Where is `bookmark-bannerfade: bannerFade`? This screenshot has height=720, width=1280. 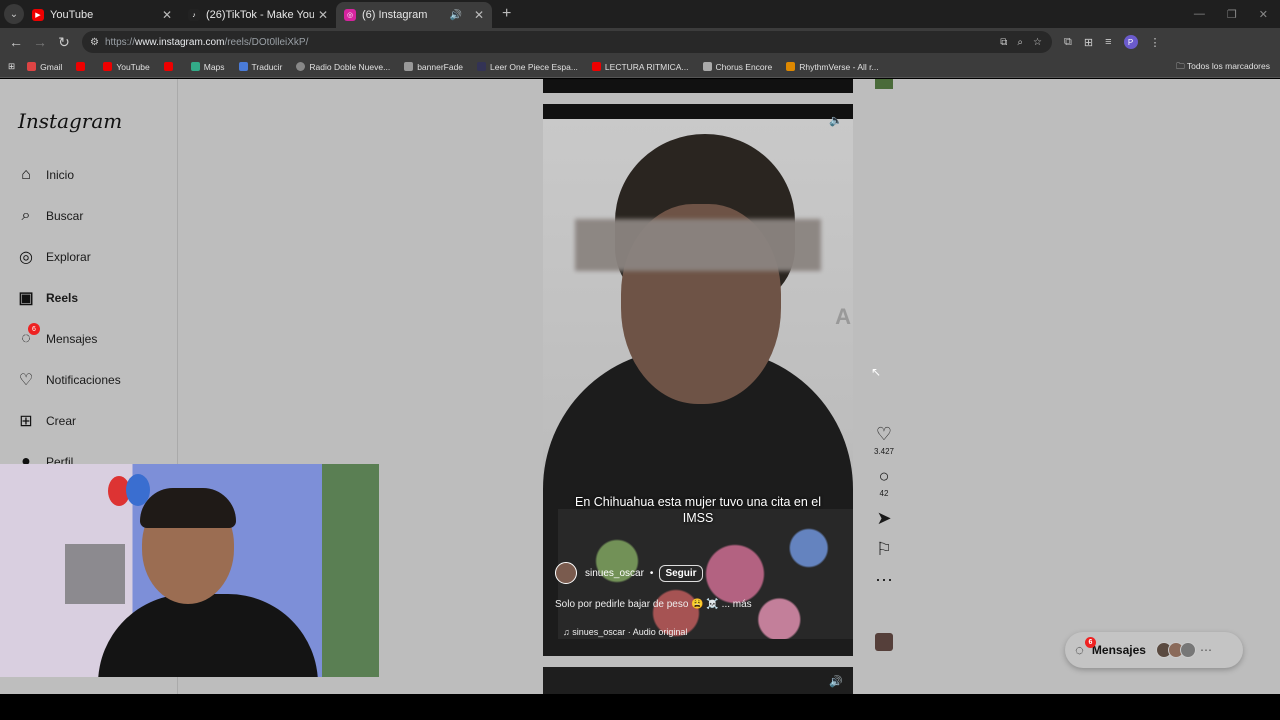 bookmark-bannerfade: bannerFade is located at coordinates (433, 67).